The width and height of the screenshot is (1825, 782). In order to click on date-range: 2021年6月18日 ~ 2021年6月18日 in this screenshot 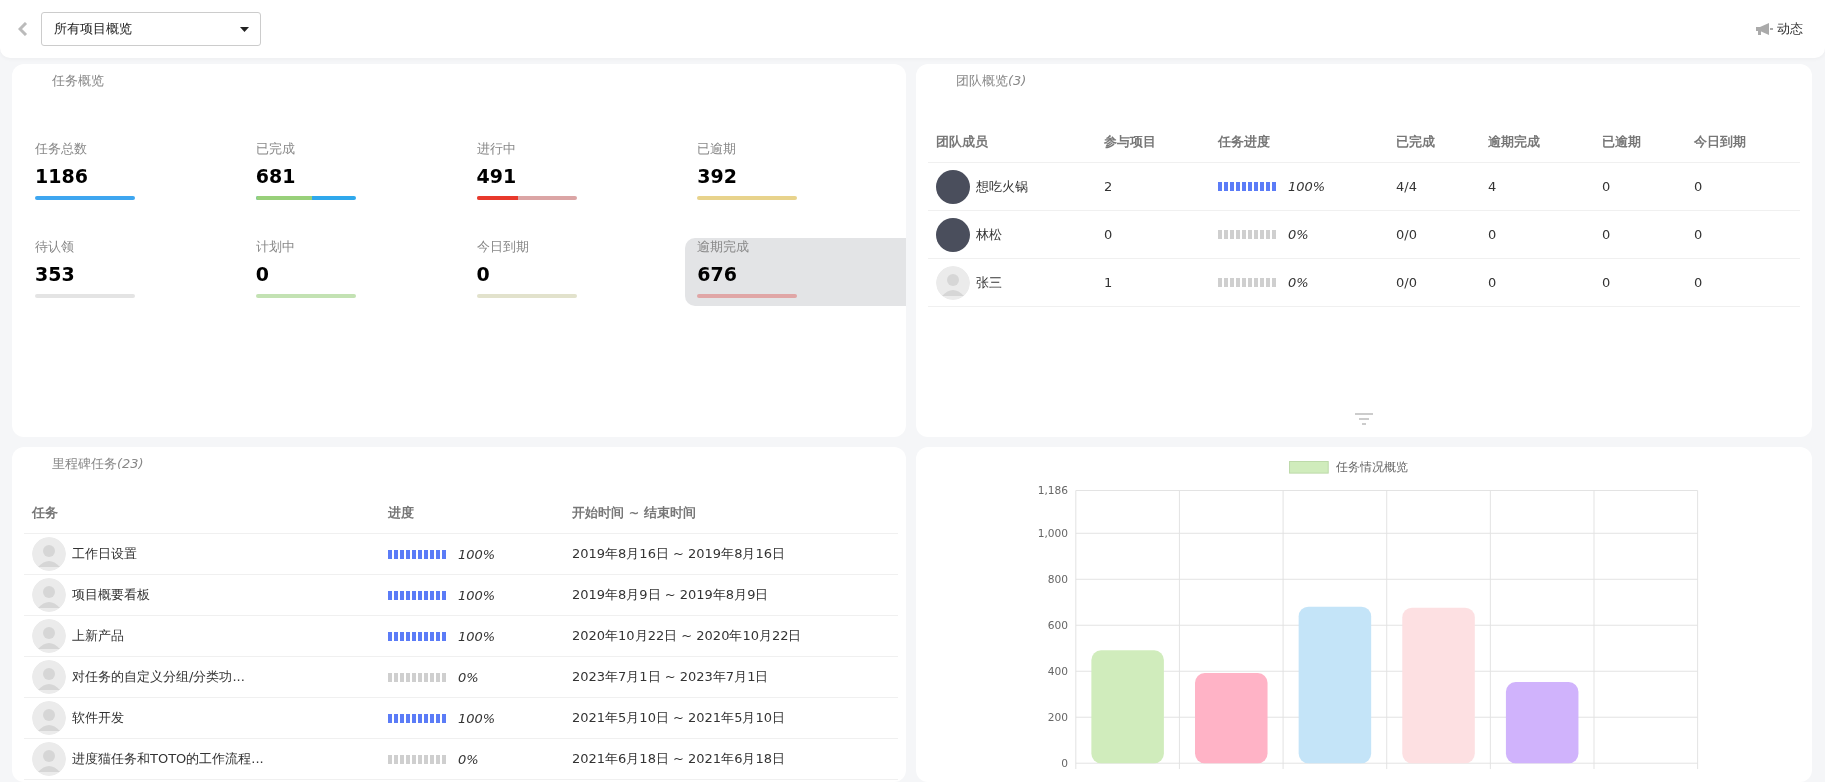, I will do `click(678, 758)`.